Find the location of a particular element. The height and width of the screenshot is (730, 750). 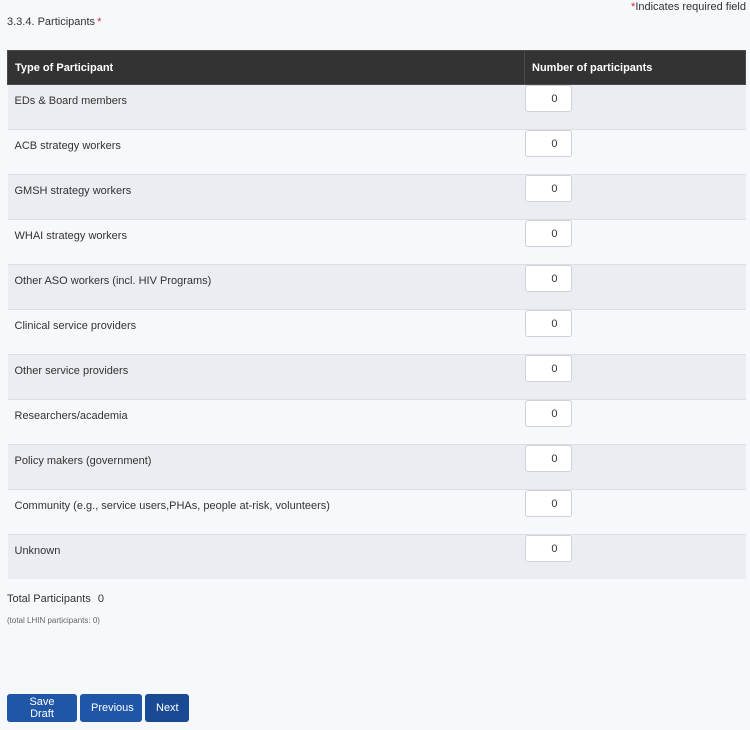

participant-type-cell: Clinical service providers is located at coordinates (266, 332).